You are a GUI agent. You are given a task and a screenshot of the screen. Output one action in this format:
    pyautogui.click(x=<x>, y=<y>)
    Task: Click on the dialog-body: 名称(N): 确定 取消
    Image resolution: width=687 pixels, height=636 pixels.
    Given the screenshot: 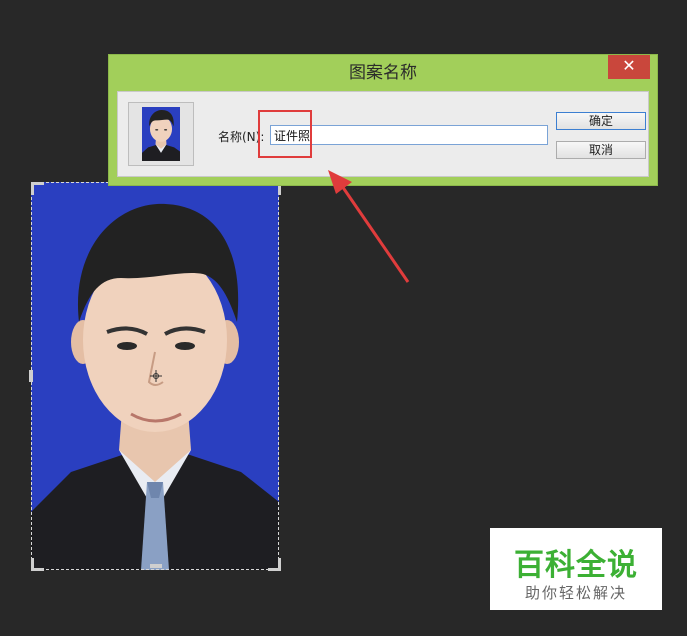 What is the action you would take?
    pyautogui.click(x=383, y=134)
    